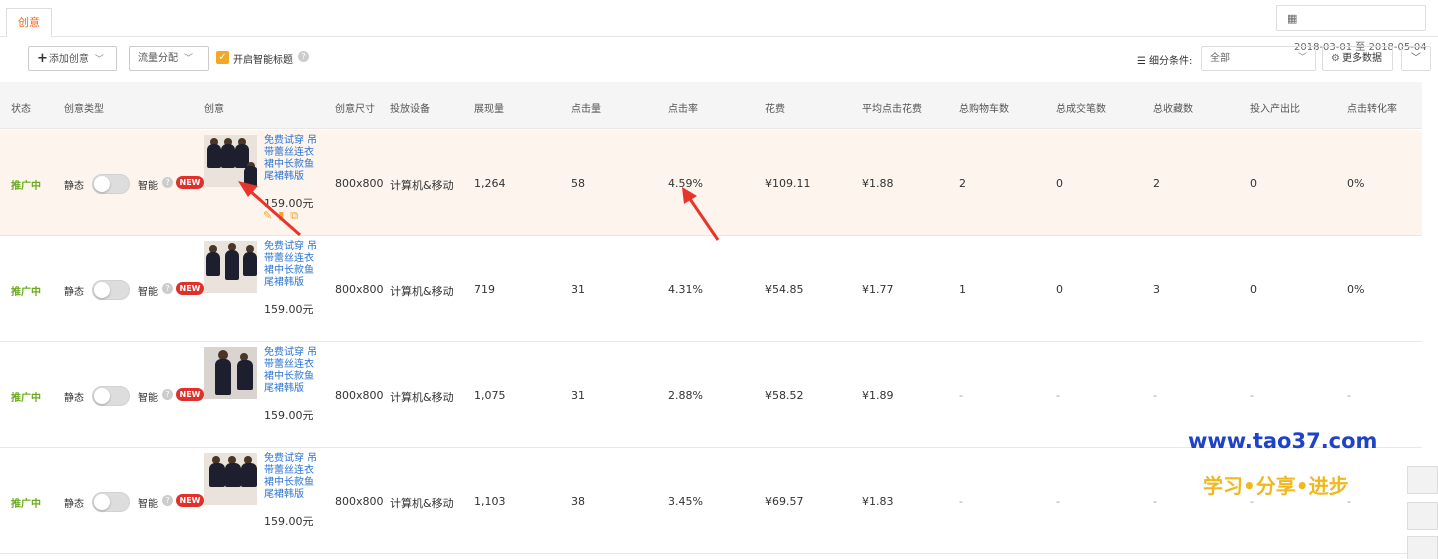 Image resolution: width=1438 pixels, height=559 pixels. What do you see at coordinates (701, 214) in the screenshot?
I see `annotation-arrow-ctr` at bounding box center [701, 214].